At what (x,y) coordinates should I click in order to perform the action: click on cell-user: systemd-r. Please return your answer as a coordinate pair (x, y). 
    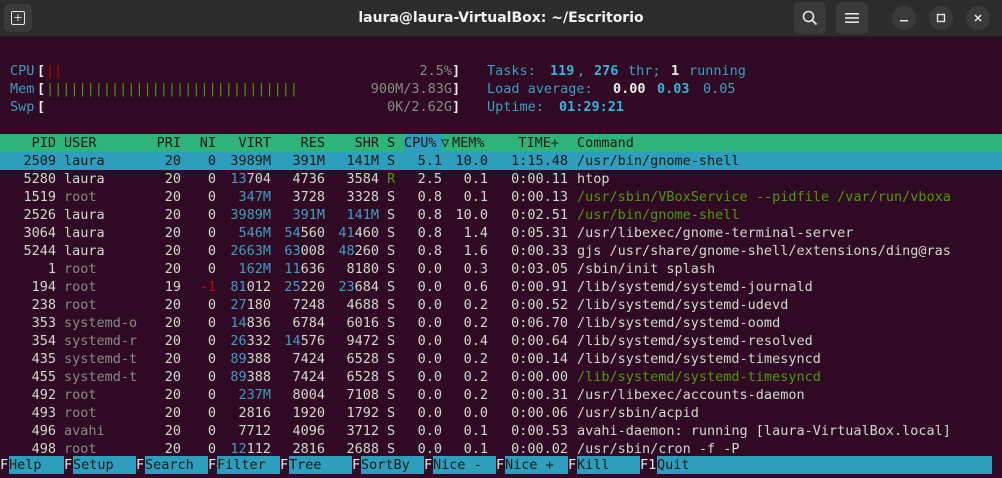
    Looking at the image, I should click on (101, 341).